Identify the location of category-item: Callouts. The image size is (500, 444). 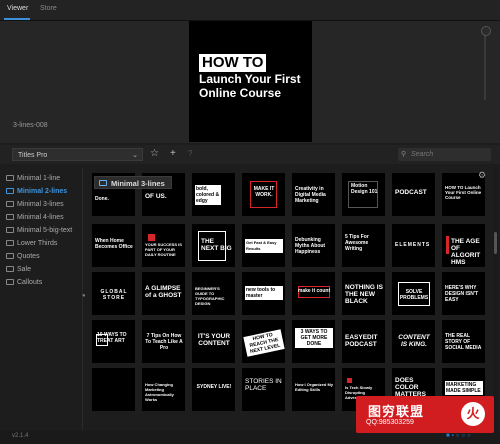
(24, 282).